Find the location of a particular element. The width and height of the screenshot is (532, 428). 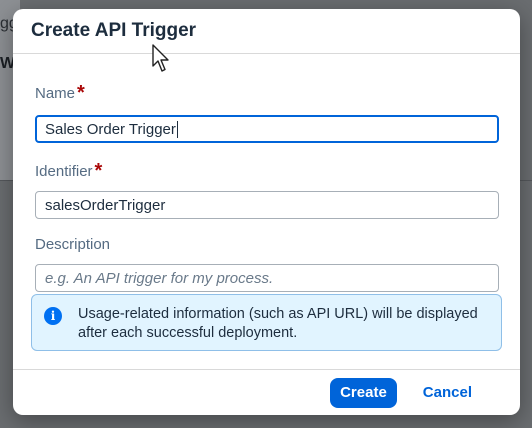

name-label: Name is located at coordinates (55, 93).